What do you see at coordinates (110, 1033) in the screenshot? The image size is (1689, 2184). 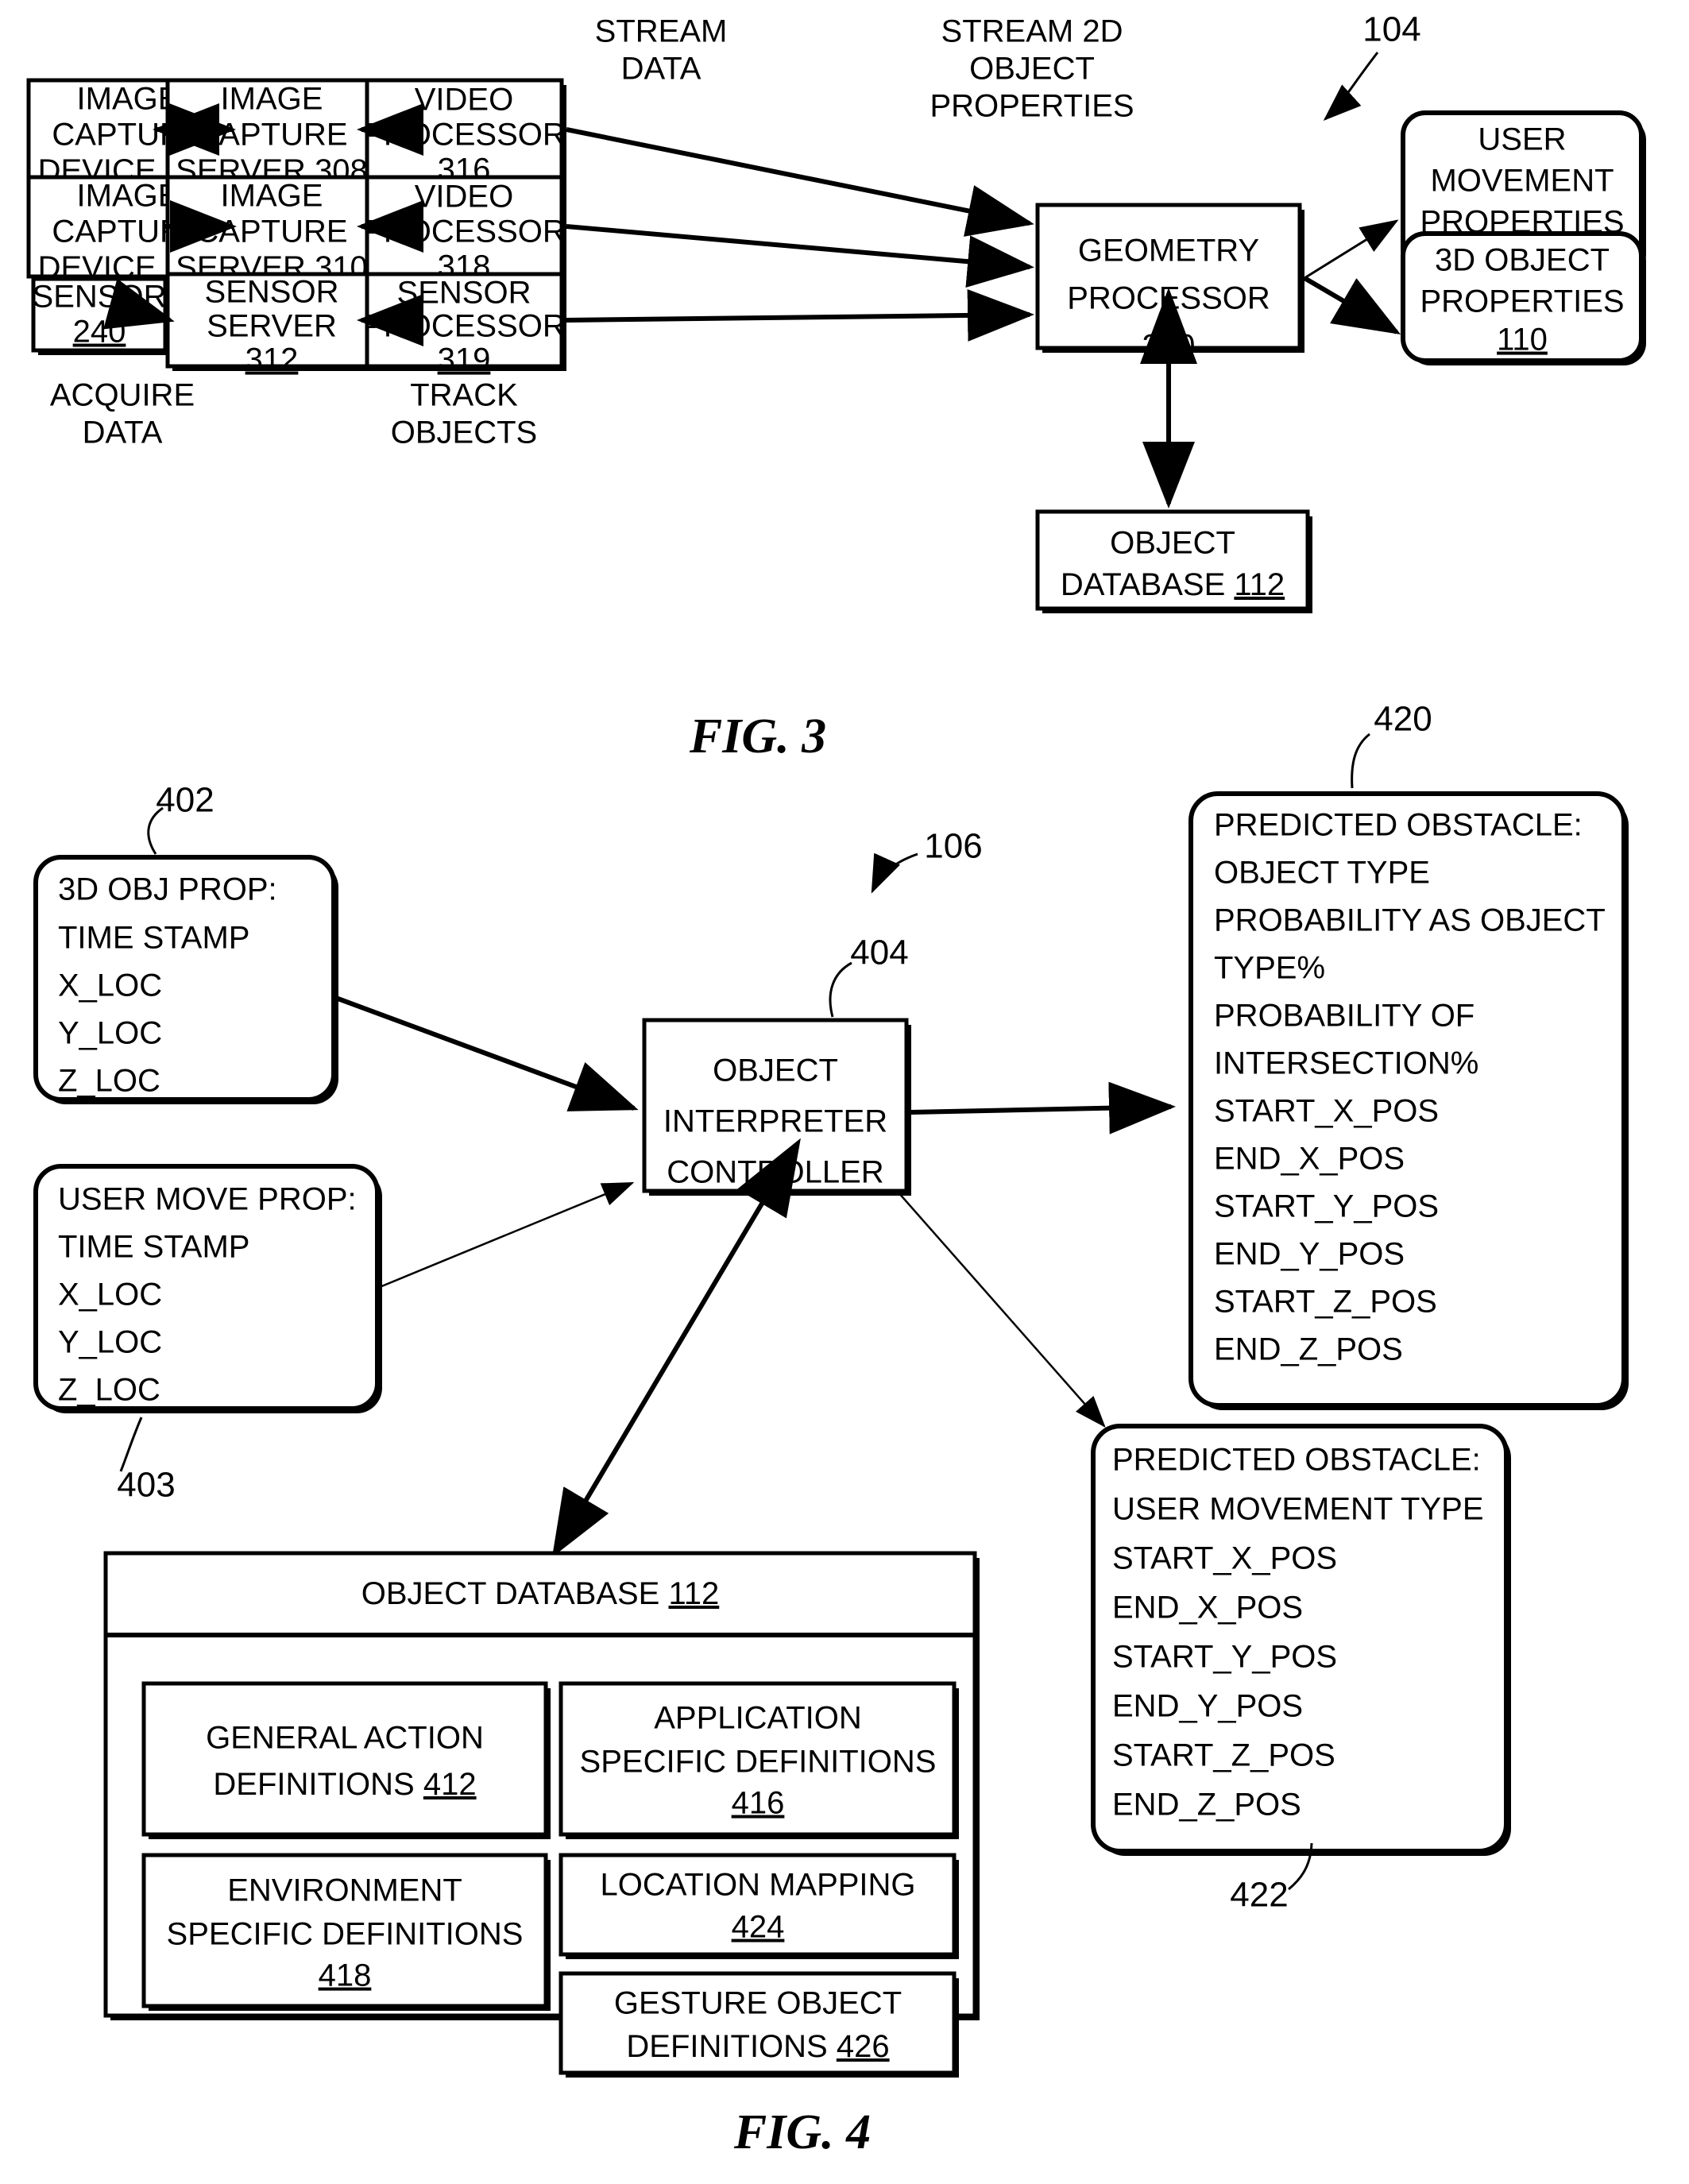 I see `objprop-field-2: Y_LOC` at bounding box center [110, 1033].